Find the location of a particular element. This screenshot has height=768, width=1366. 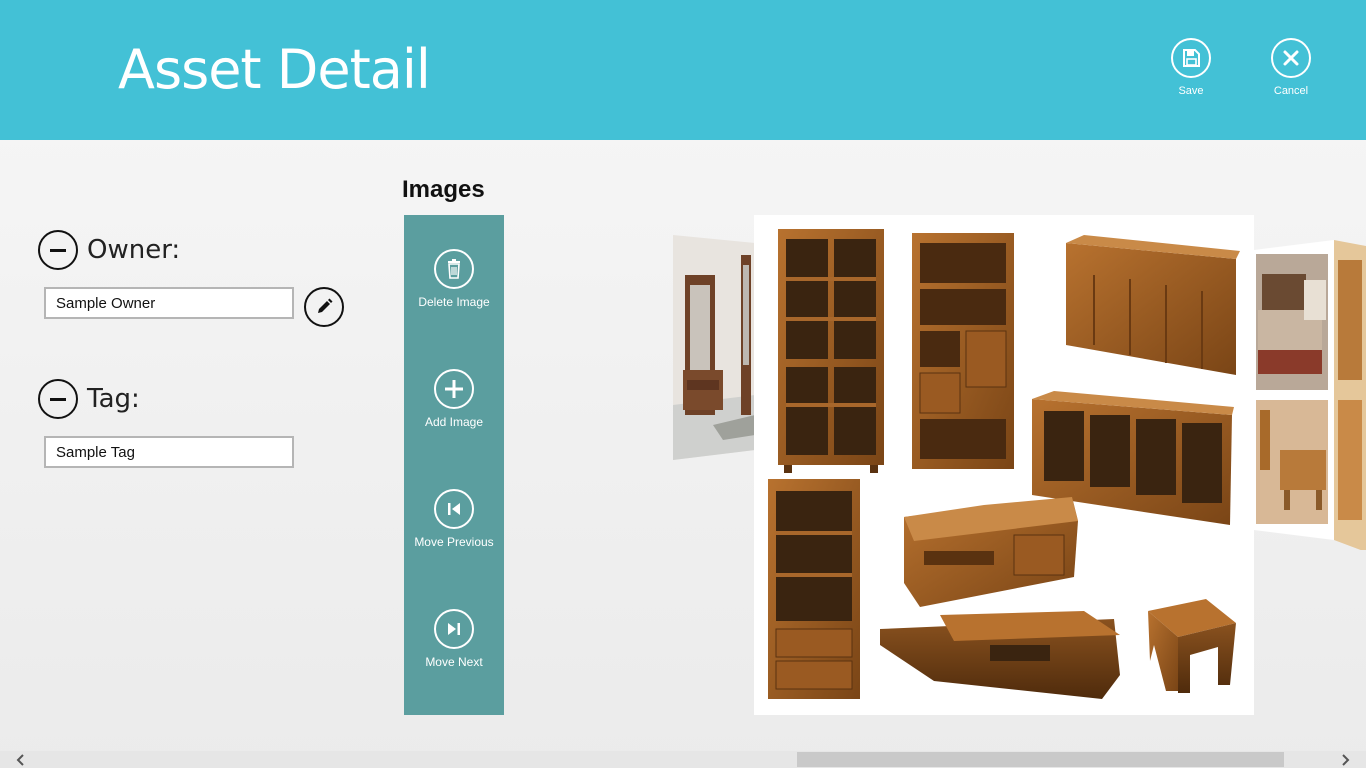

chevron-left-icon is located at coordinates (20, 759).